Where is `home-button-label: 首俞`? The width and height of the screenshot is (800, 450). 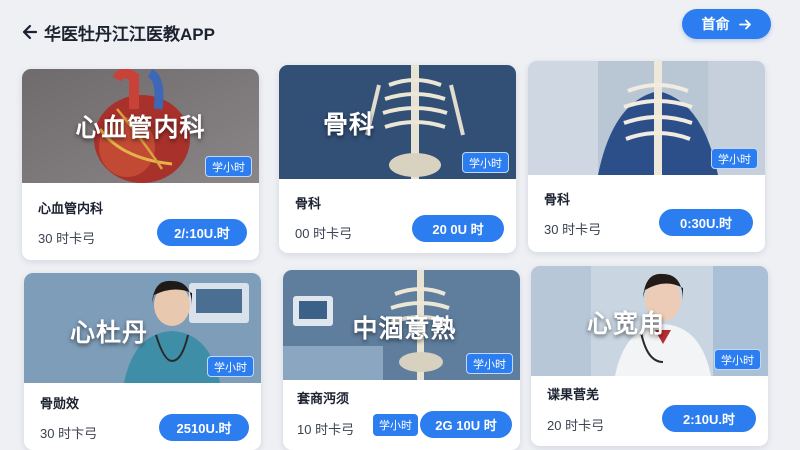
home-button-label: 首俞 is located at coordinates (715, 24).